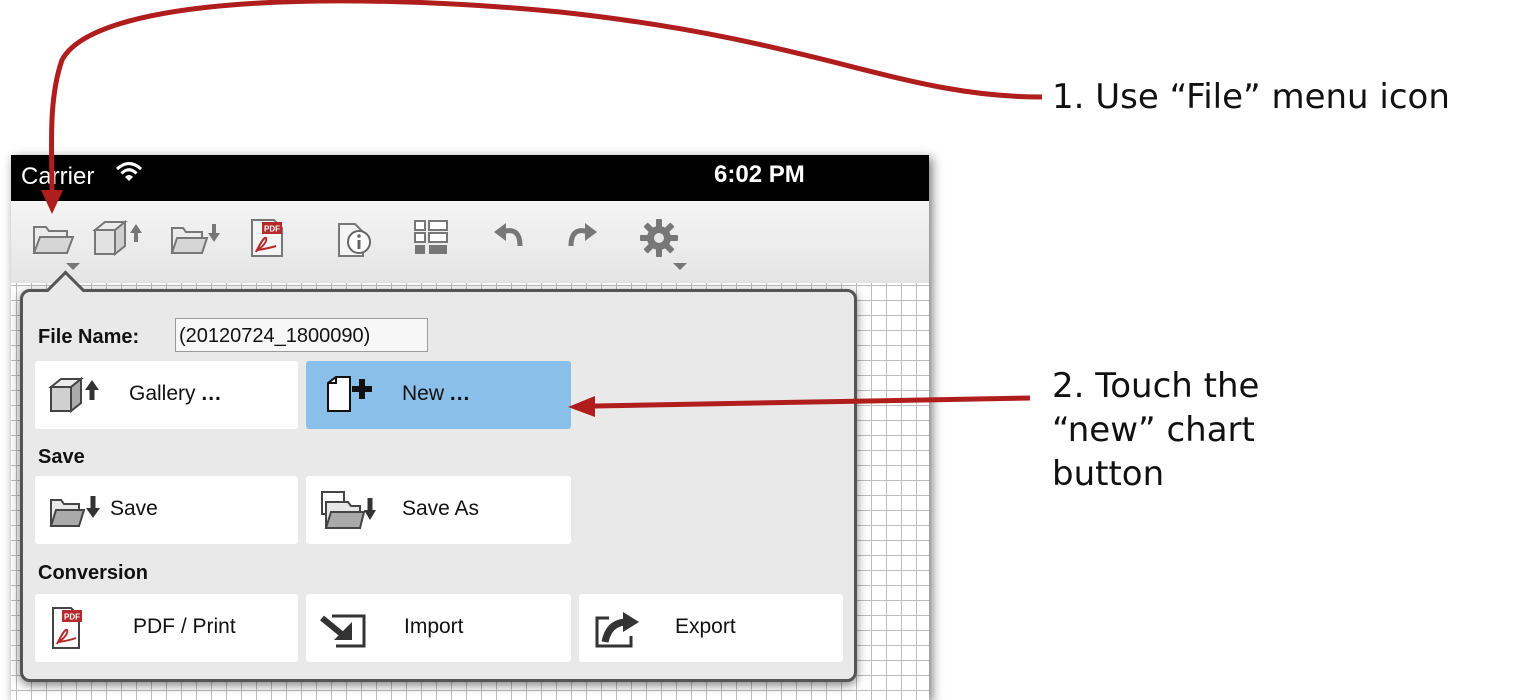 The height and width of the screenshot is (700, 1523). What do you see at coordinates (621, 628) in the screenshot?
I see `export-icon` at bounding box center [621, 628].